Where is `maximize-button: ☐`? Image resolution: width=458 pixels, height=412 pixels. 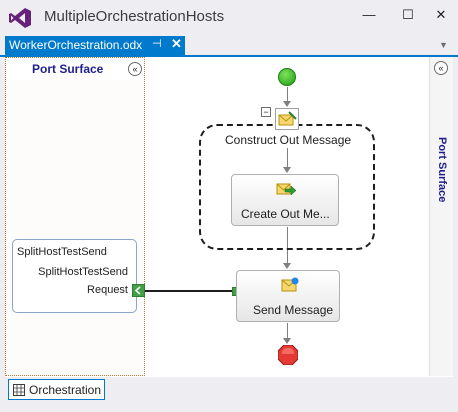
maximize-button: ☐ is located at coordinates (408, 15).